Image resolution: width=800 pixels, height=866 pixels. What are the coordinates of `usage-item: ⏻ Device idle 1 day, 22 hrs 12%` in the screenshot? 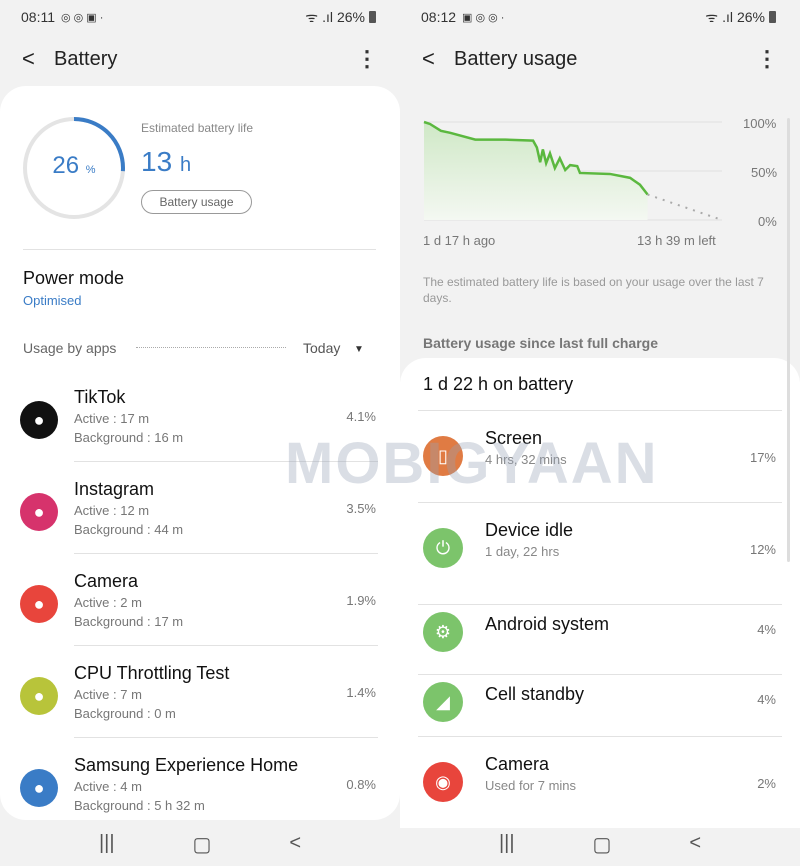 It's located at (600, 548).